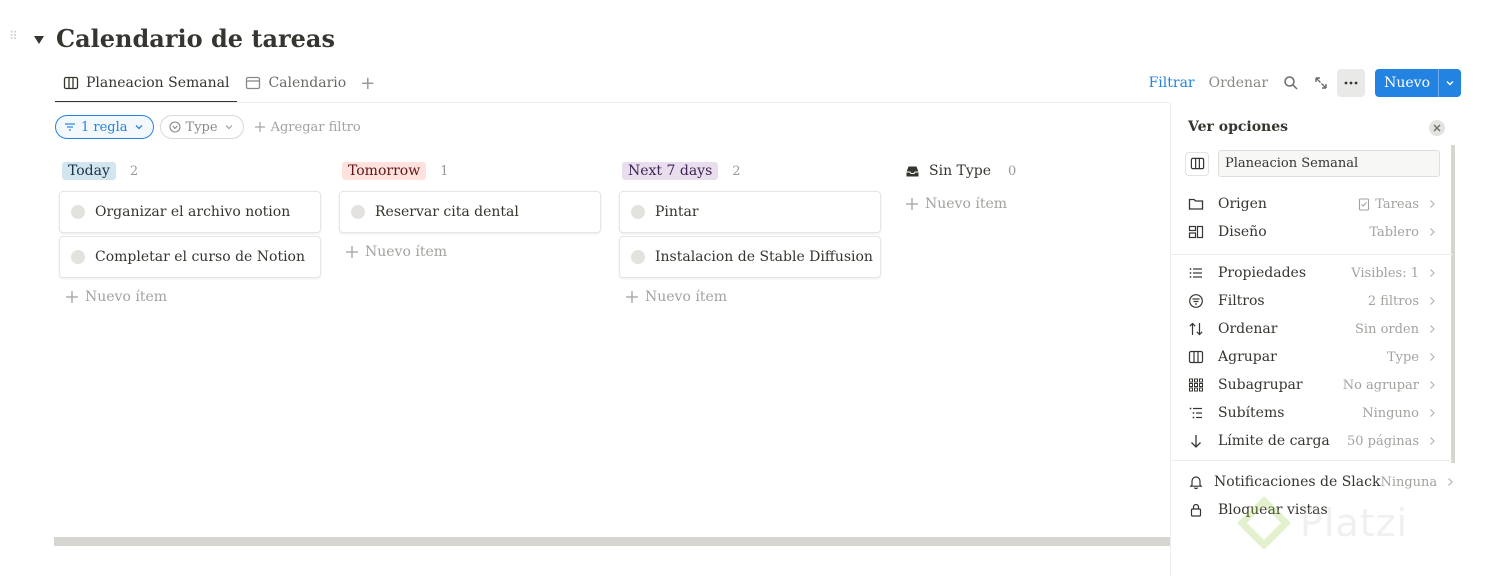  What do you see at coordinates (1453, 304) in the screenshot?
I see `panel-scrollbar` at bounding box center [1453, 304].